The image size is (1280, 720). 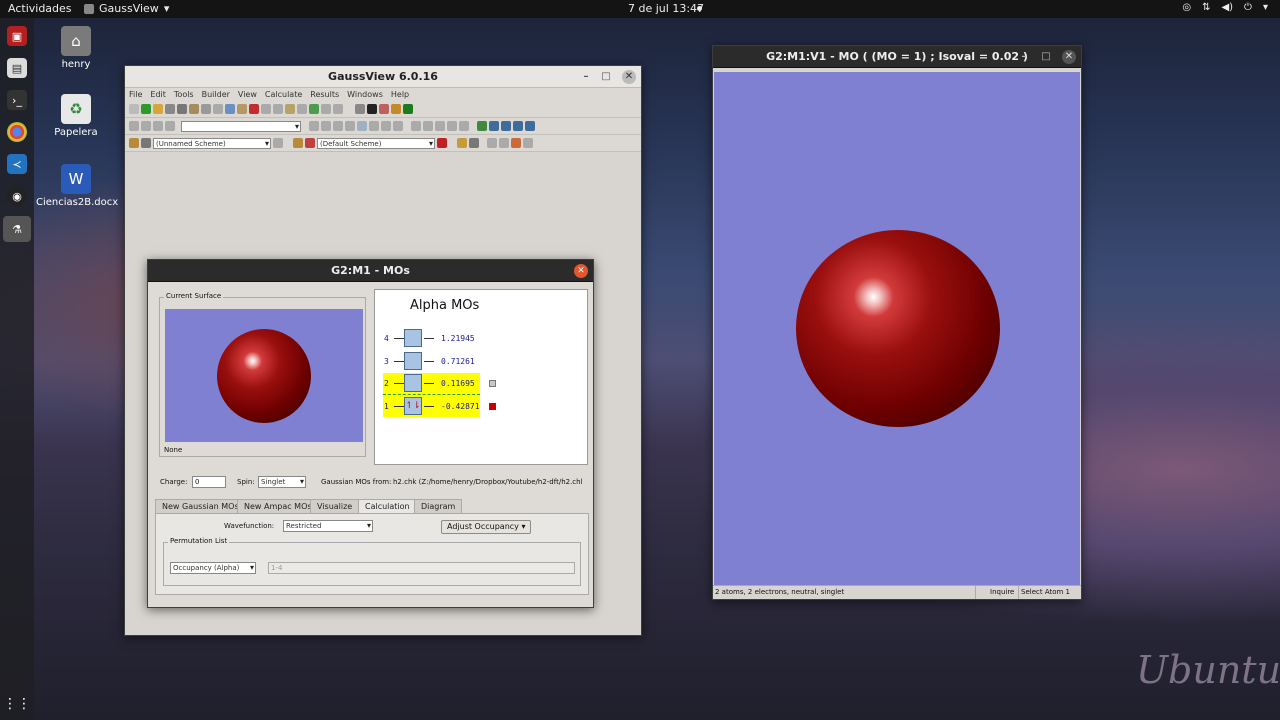 What do you see at coordinates (530, 126) in the screenshot?
I see `reset-icon` at bounding box center [530, 126].